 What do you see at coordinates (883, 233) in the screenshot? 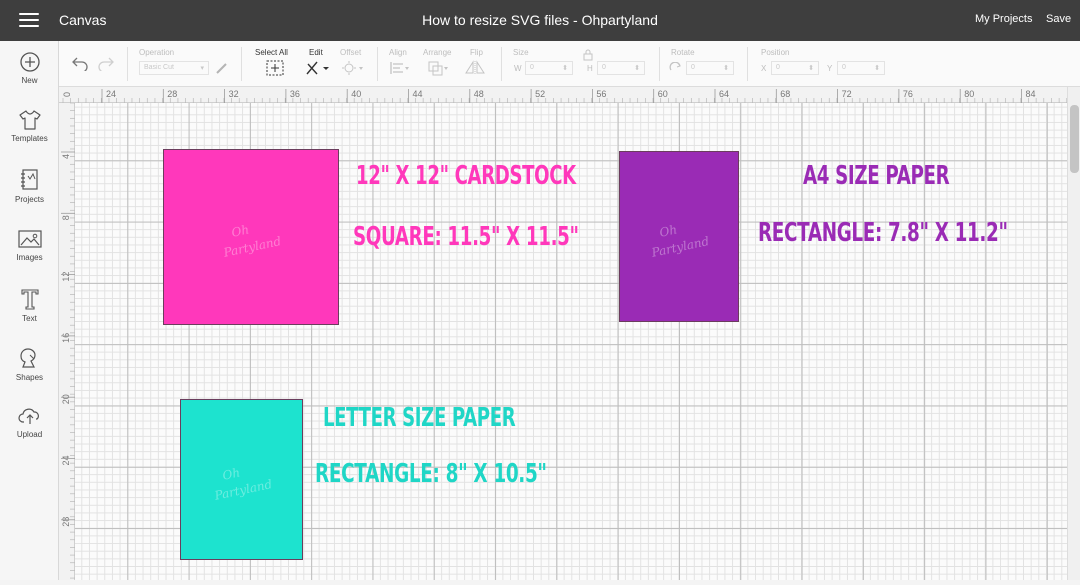
I see `a4-subtitle: RECTANGLE: 7.8" X 11.2"` at bounding box center [883, 233].